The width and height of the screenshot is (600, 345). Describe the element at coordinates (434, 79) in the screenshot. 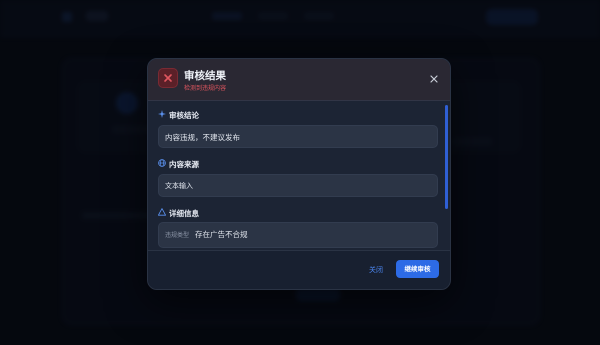

I see `close-icon` at that location.